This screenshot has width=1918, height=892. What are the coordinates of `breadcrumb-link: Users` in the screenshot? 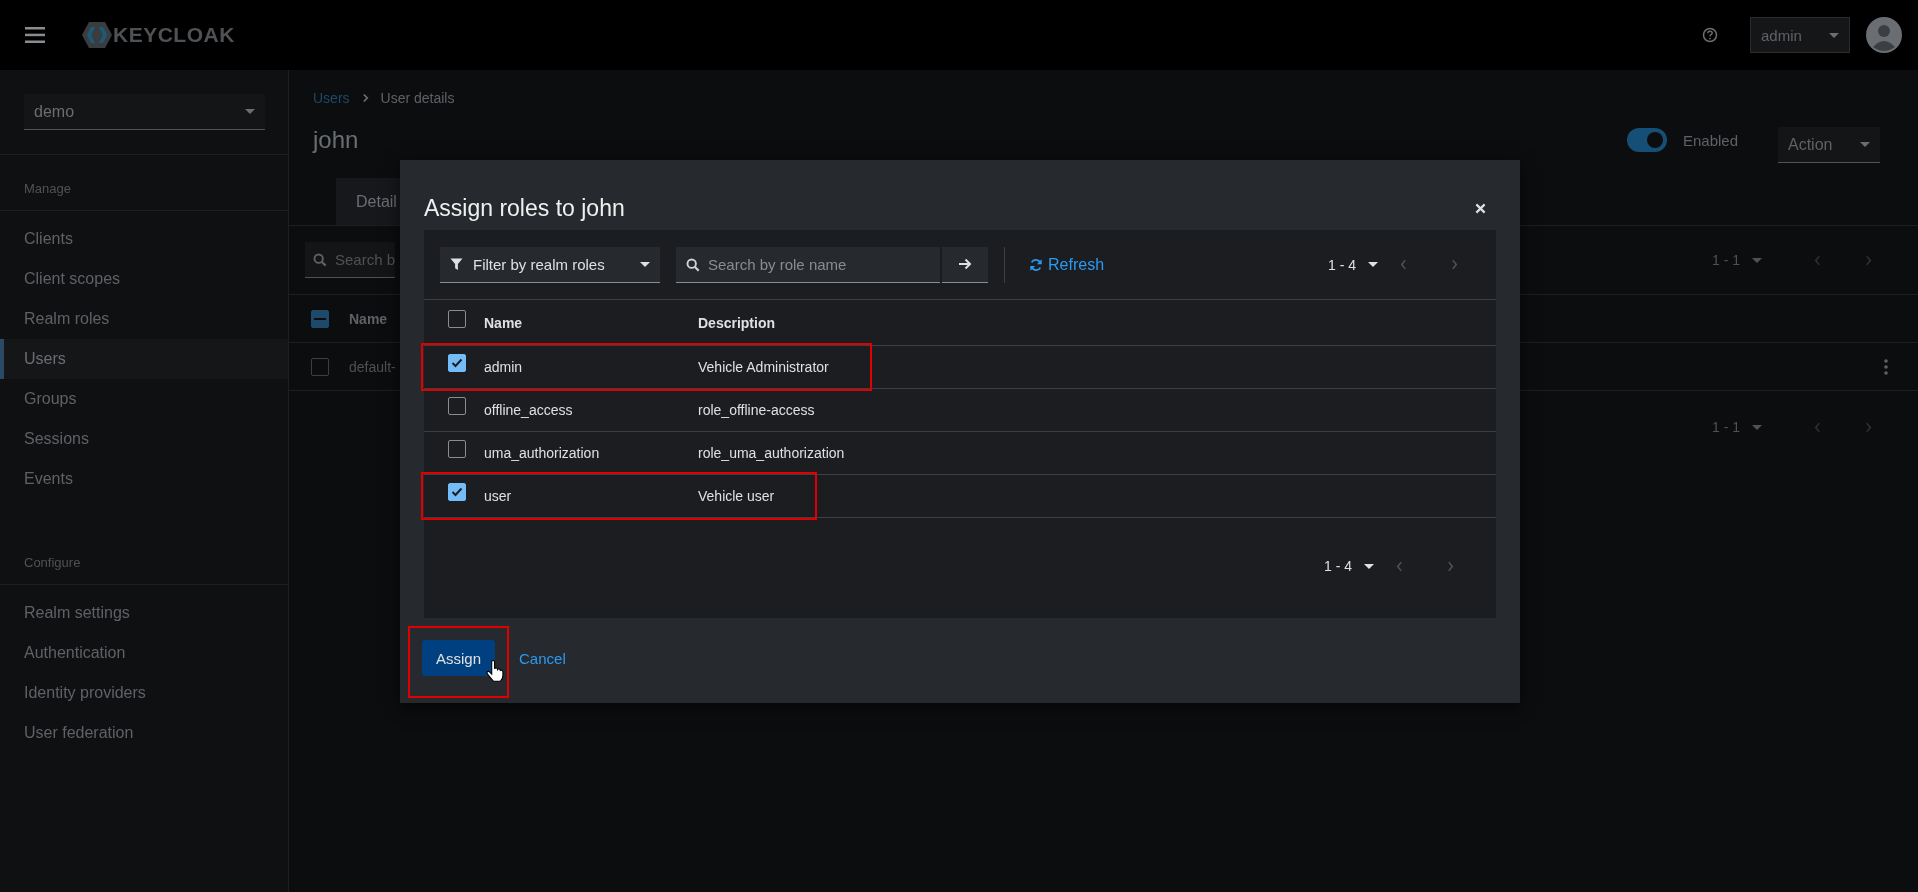 It's located at (331, 98).